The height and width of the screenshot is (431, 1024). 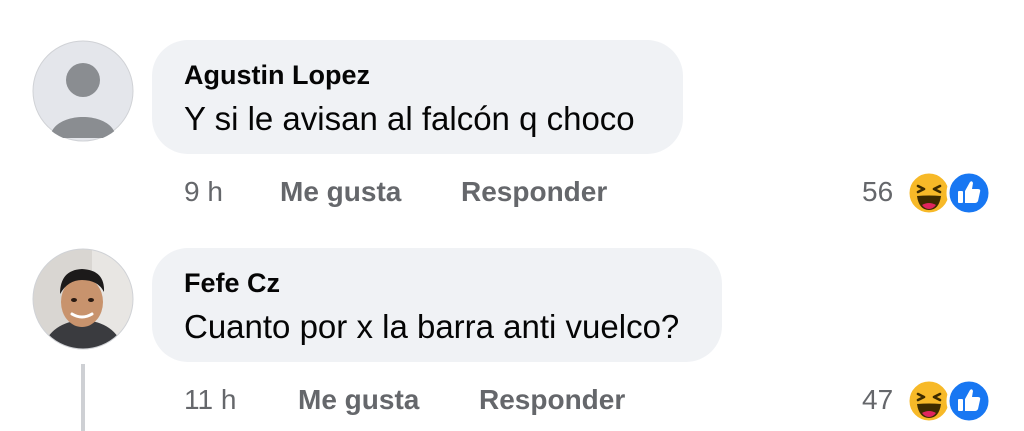 I want to click on reaction-count: 47, so click(x=877, y=400).